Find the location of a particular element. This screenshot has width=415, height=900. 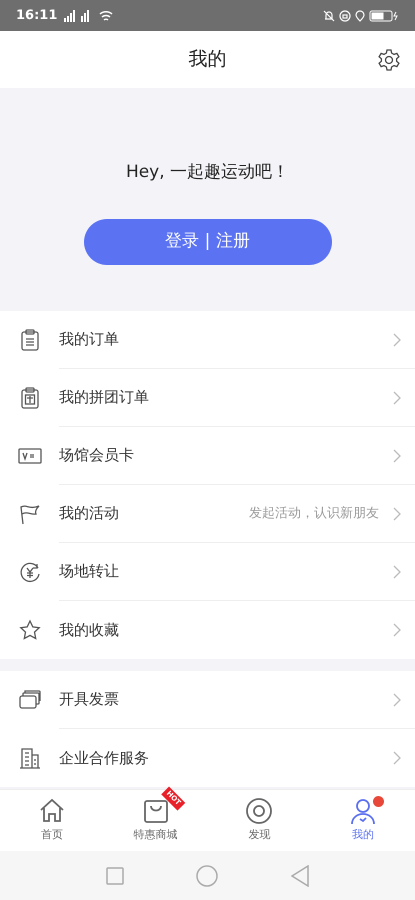

tab-item: 我的 is located at coordinates (363, 820).